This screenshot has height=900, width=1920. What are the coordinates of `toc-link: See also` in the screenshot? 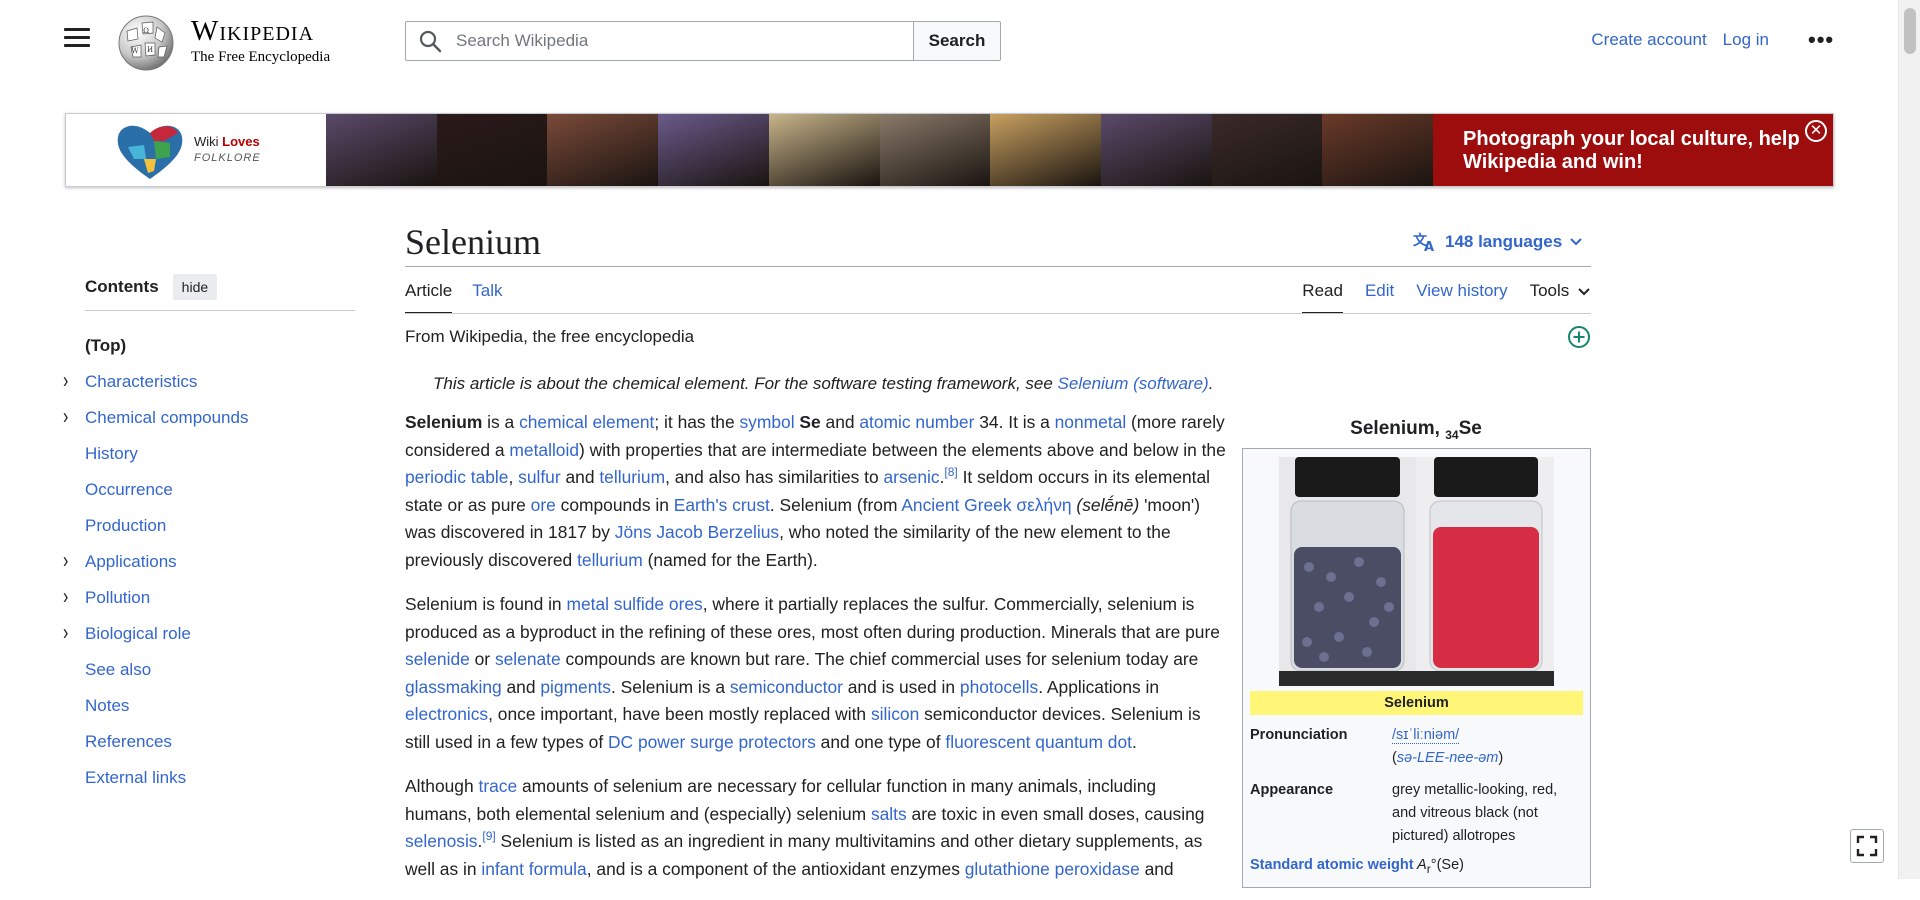 It's located at (118, 669).